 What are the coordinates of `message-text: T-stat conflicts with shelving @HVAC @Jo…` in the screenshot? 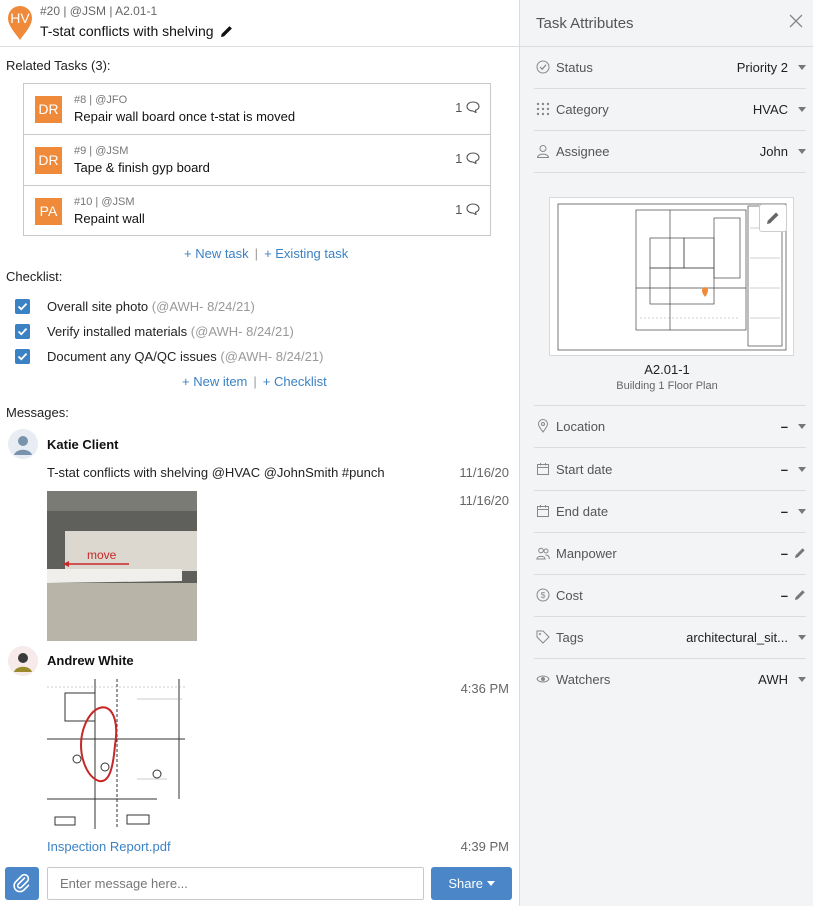 It's located at (216, 472).